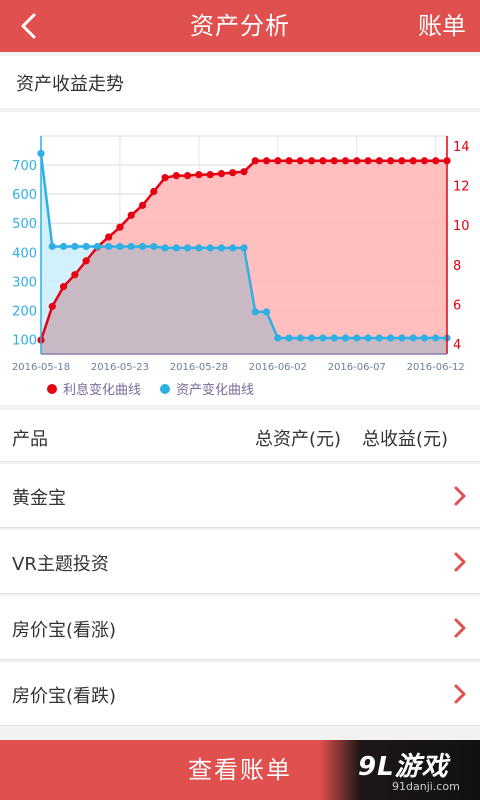  What do you see at coordinates (24, 282) in the screenshot?
I see `y-left-tick-label: 300` at bounding box center [24, 282].